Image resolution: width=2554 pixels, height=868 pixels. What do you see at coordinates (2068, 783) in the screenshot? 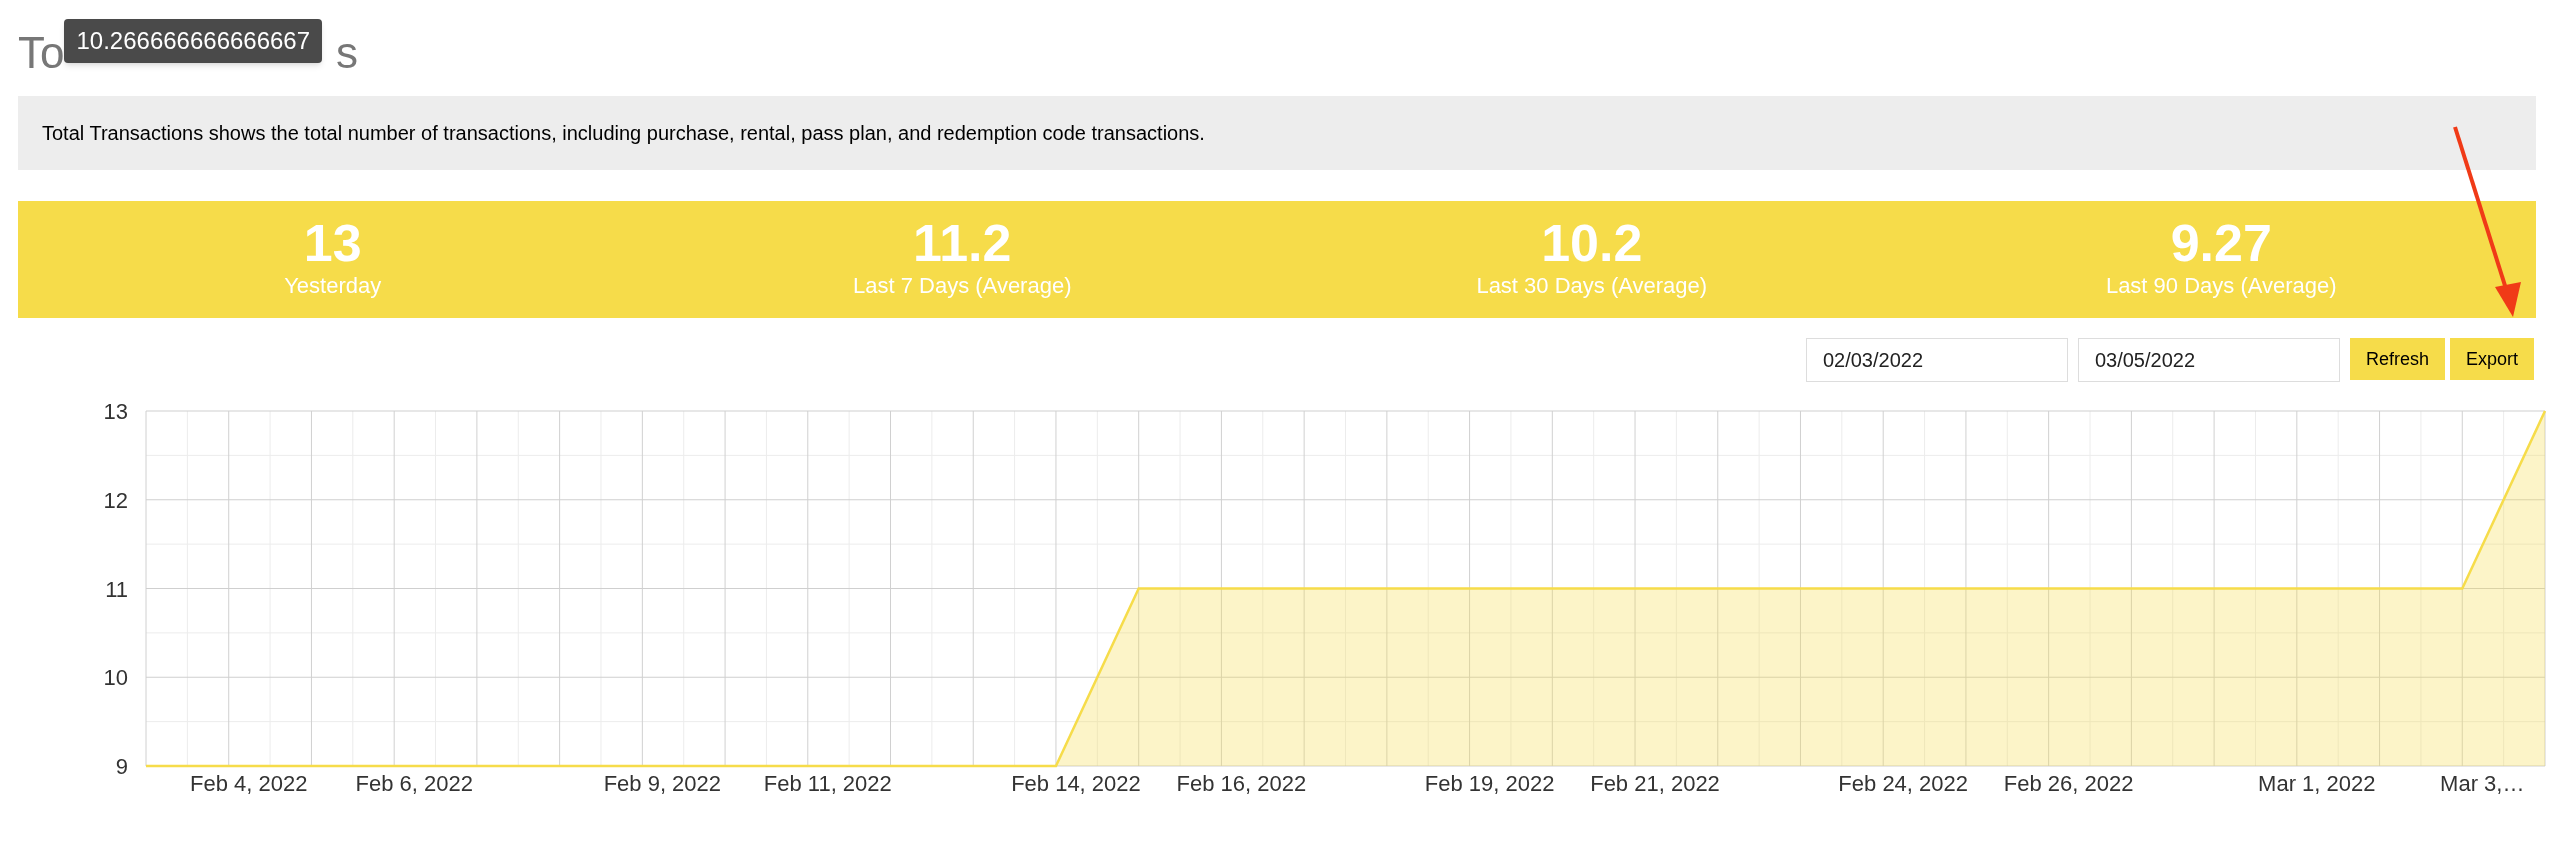
I see `axis-label: Feb 26, 2022` at bounding box center [2068, 783].